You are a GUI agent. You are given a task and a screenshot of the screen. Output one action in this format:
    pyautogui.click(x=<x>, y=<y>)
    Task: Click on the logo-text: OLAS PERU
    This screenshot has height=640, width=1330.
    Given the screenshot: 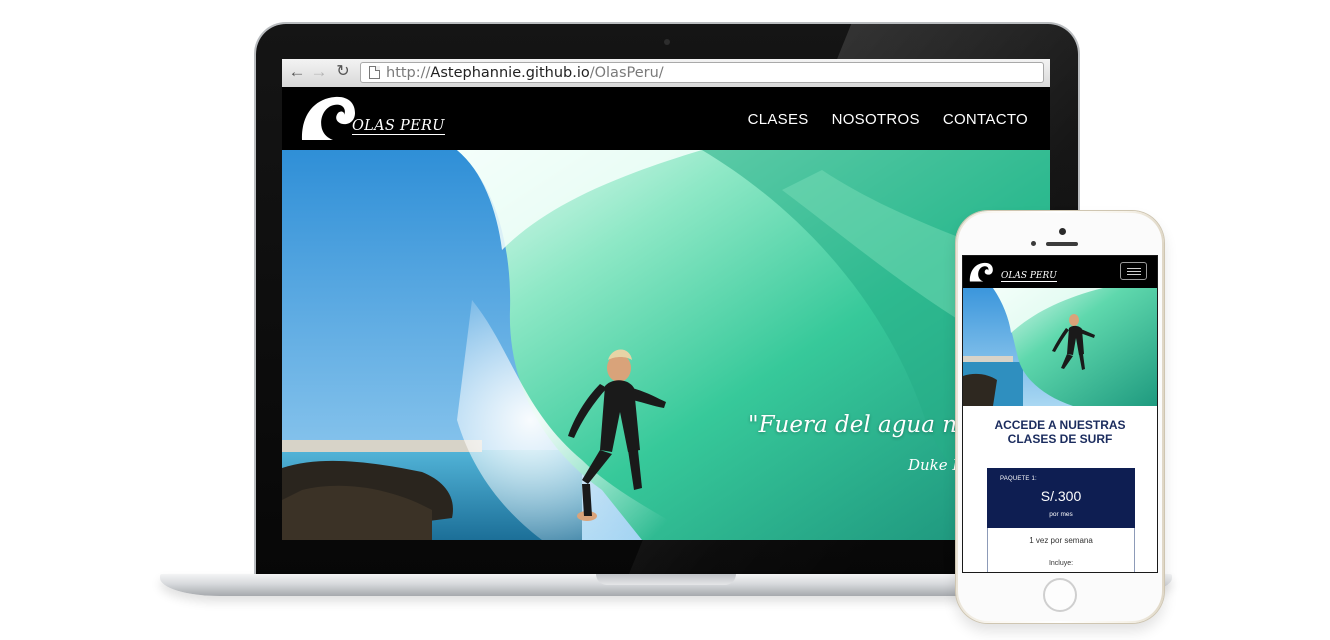 What is the action you would take?
    pyautogui.click(x=398, y=126)
    